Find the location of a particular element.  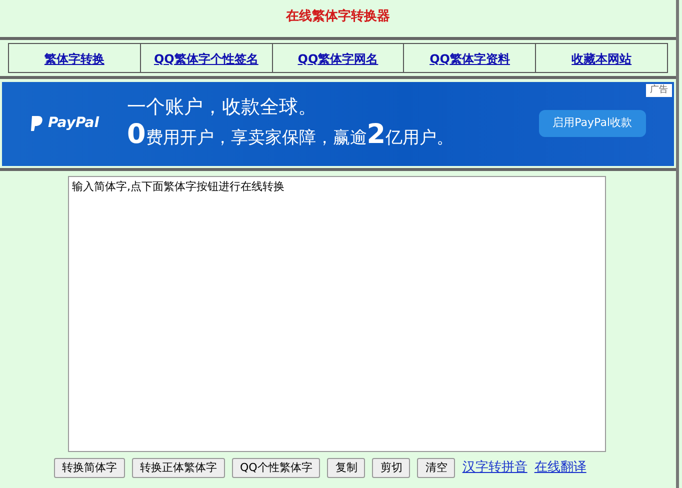

ad-tagline: 0费用开户，享卖家保障，赢逾2亿用户。 is located at coordinates (291, 135).